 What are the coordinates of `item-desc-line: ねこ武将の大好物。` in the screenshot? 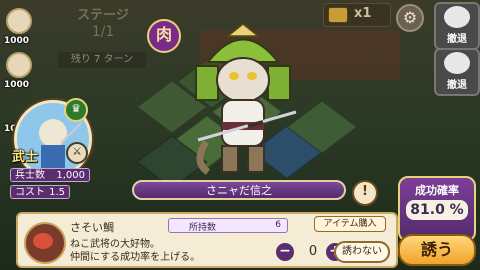 It's located at (115, 244).